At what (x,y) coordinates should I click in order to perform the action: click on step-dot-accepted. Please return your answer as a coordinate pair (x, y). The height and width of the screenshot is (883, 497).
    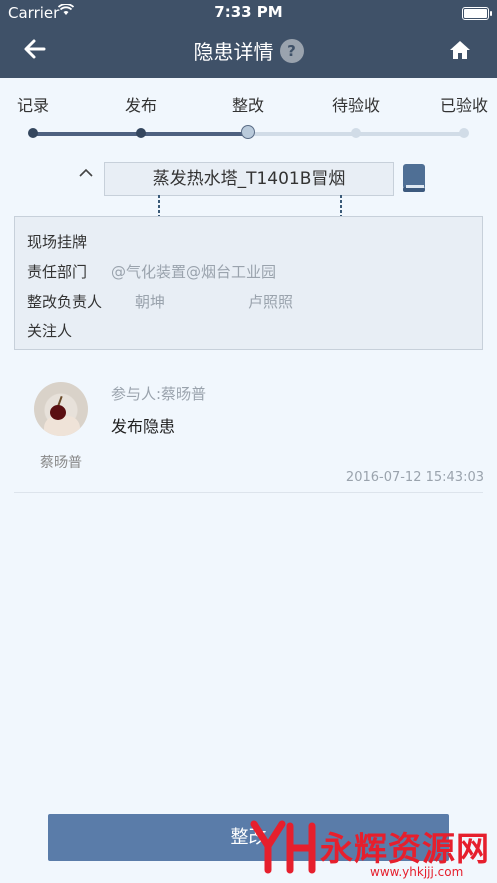
    Looking at the image, I should click on (464, 133).